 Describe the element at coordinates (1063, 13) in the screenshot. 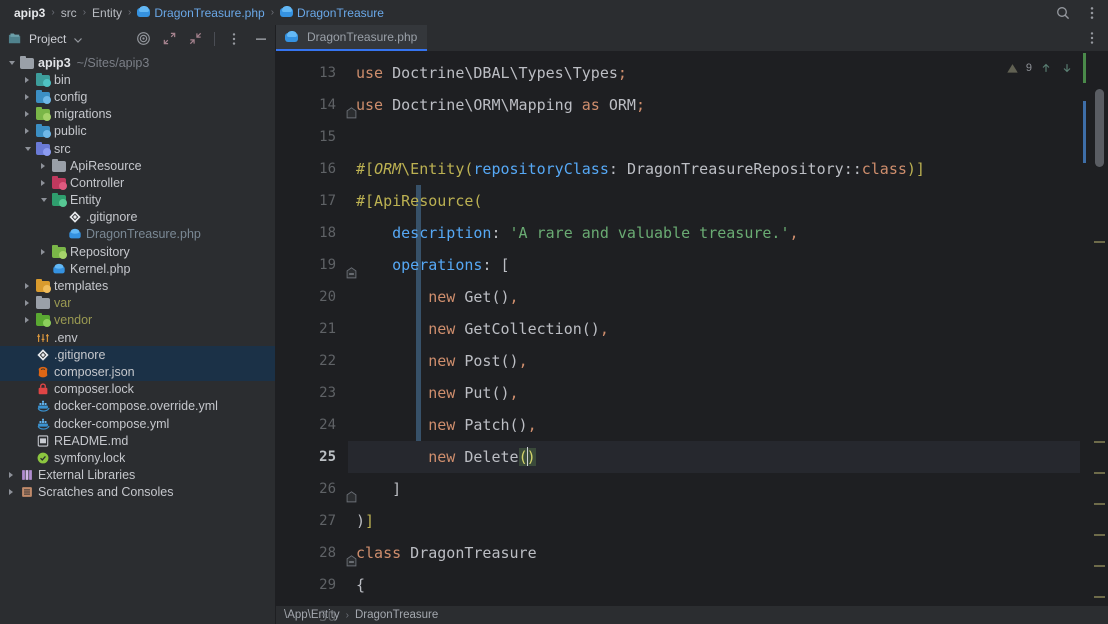

I see `search-icon` at that location.